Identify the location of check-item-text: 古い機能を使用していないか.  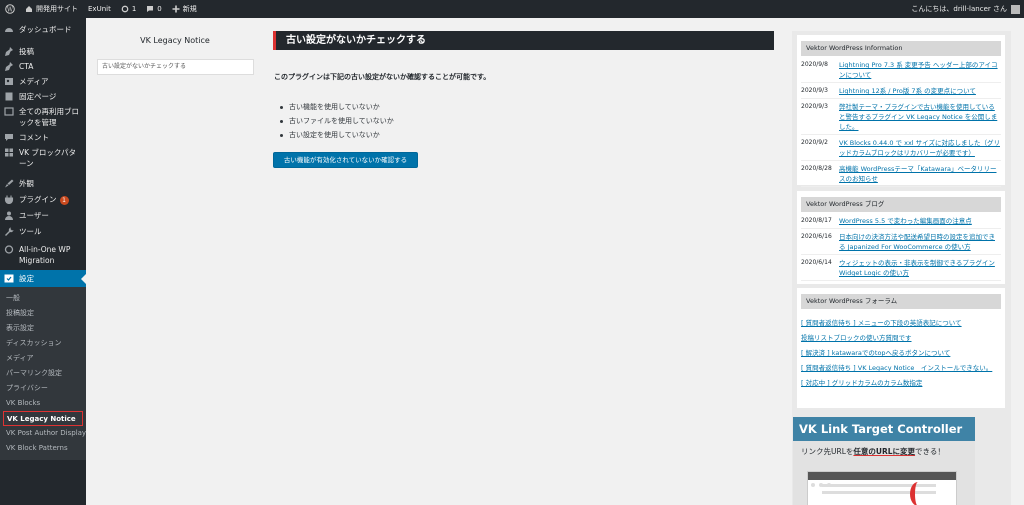
(334, 107).